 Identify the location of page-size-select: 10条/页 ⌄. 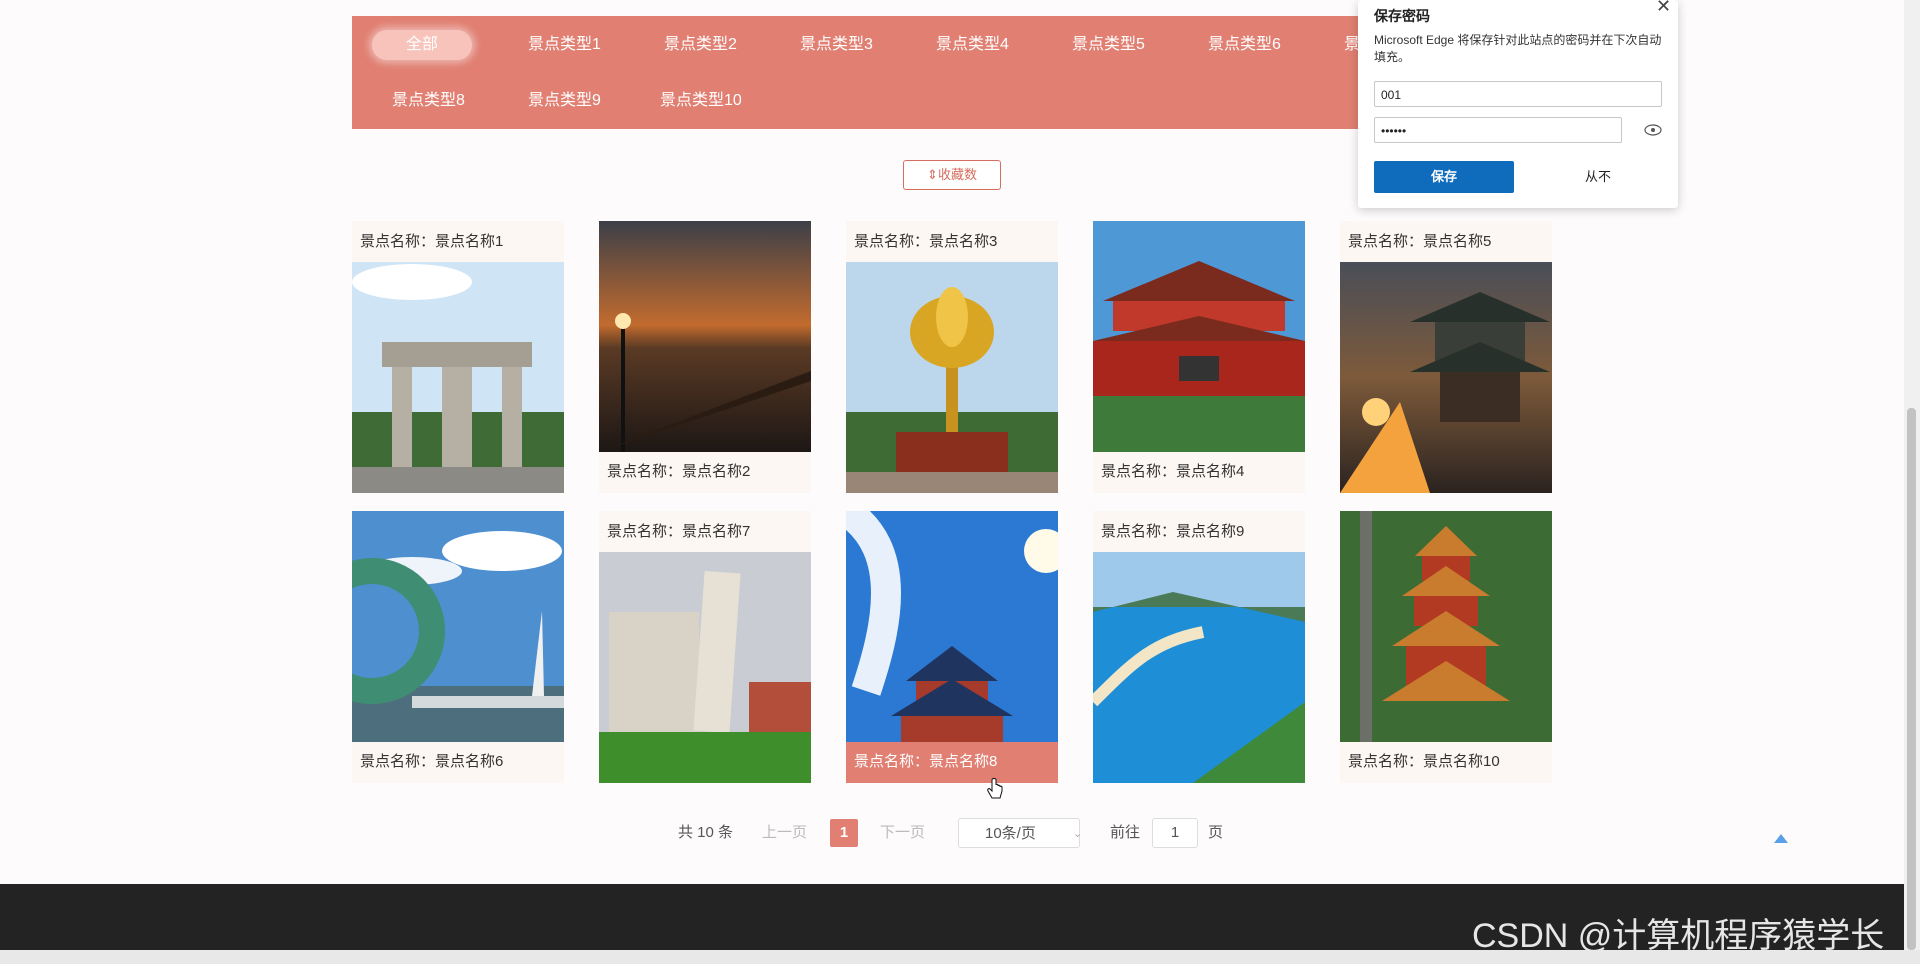
(1020, 833).